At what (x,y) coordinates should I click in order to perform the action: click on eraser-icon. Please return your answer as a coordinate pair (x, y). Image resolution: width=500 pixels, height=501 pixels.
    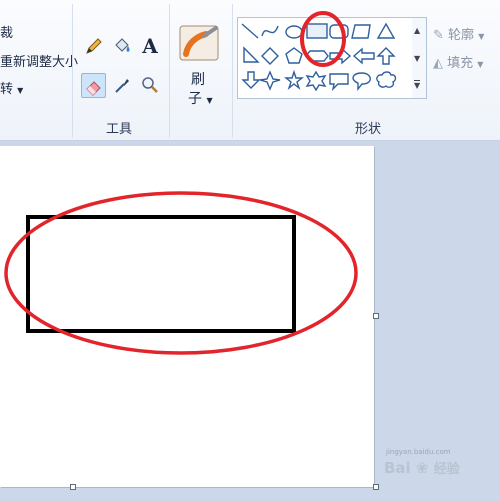
    Looking at the image, I should click on (93, 88).